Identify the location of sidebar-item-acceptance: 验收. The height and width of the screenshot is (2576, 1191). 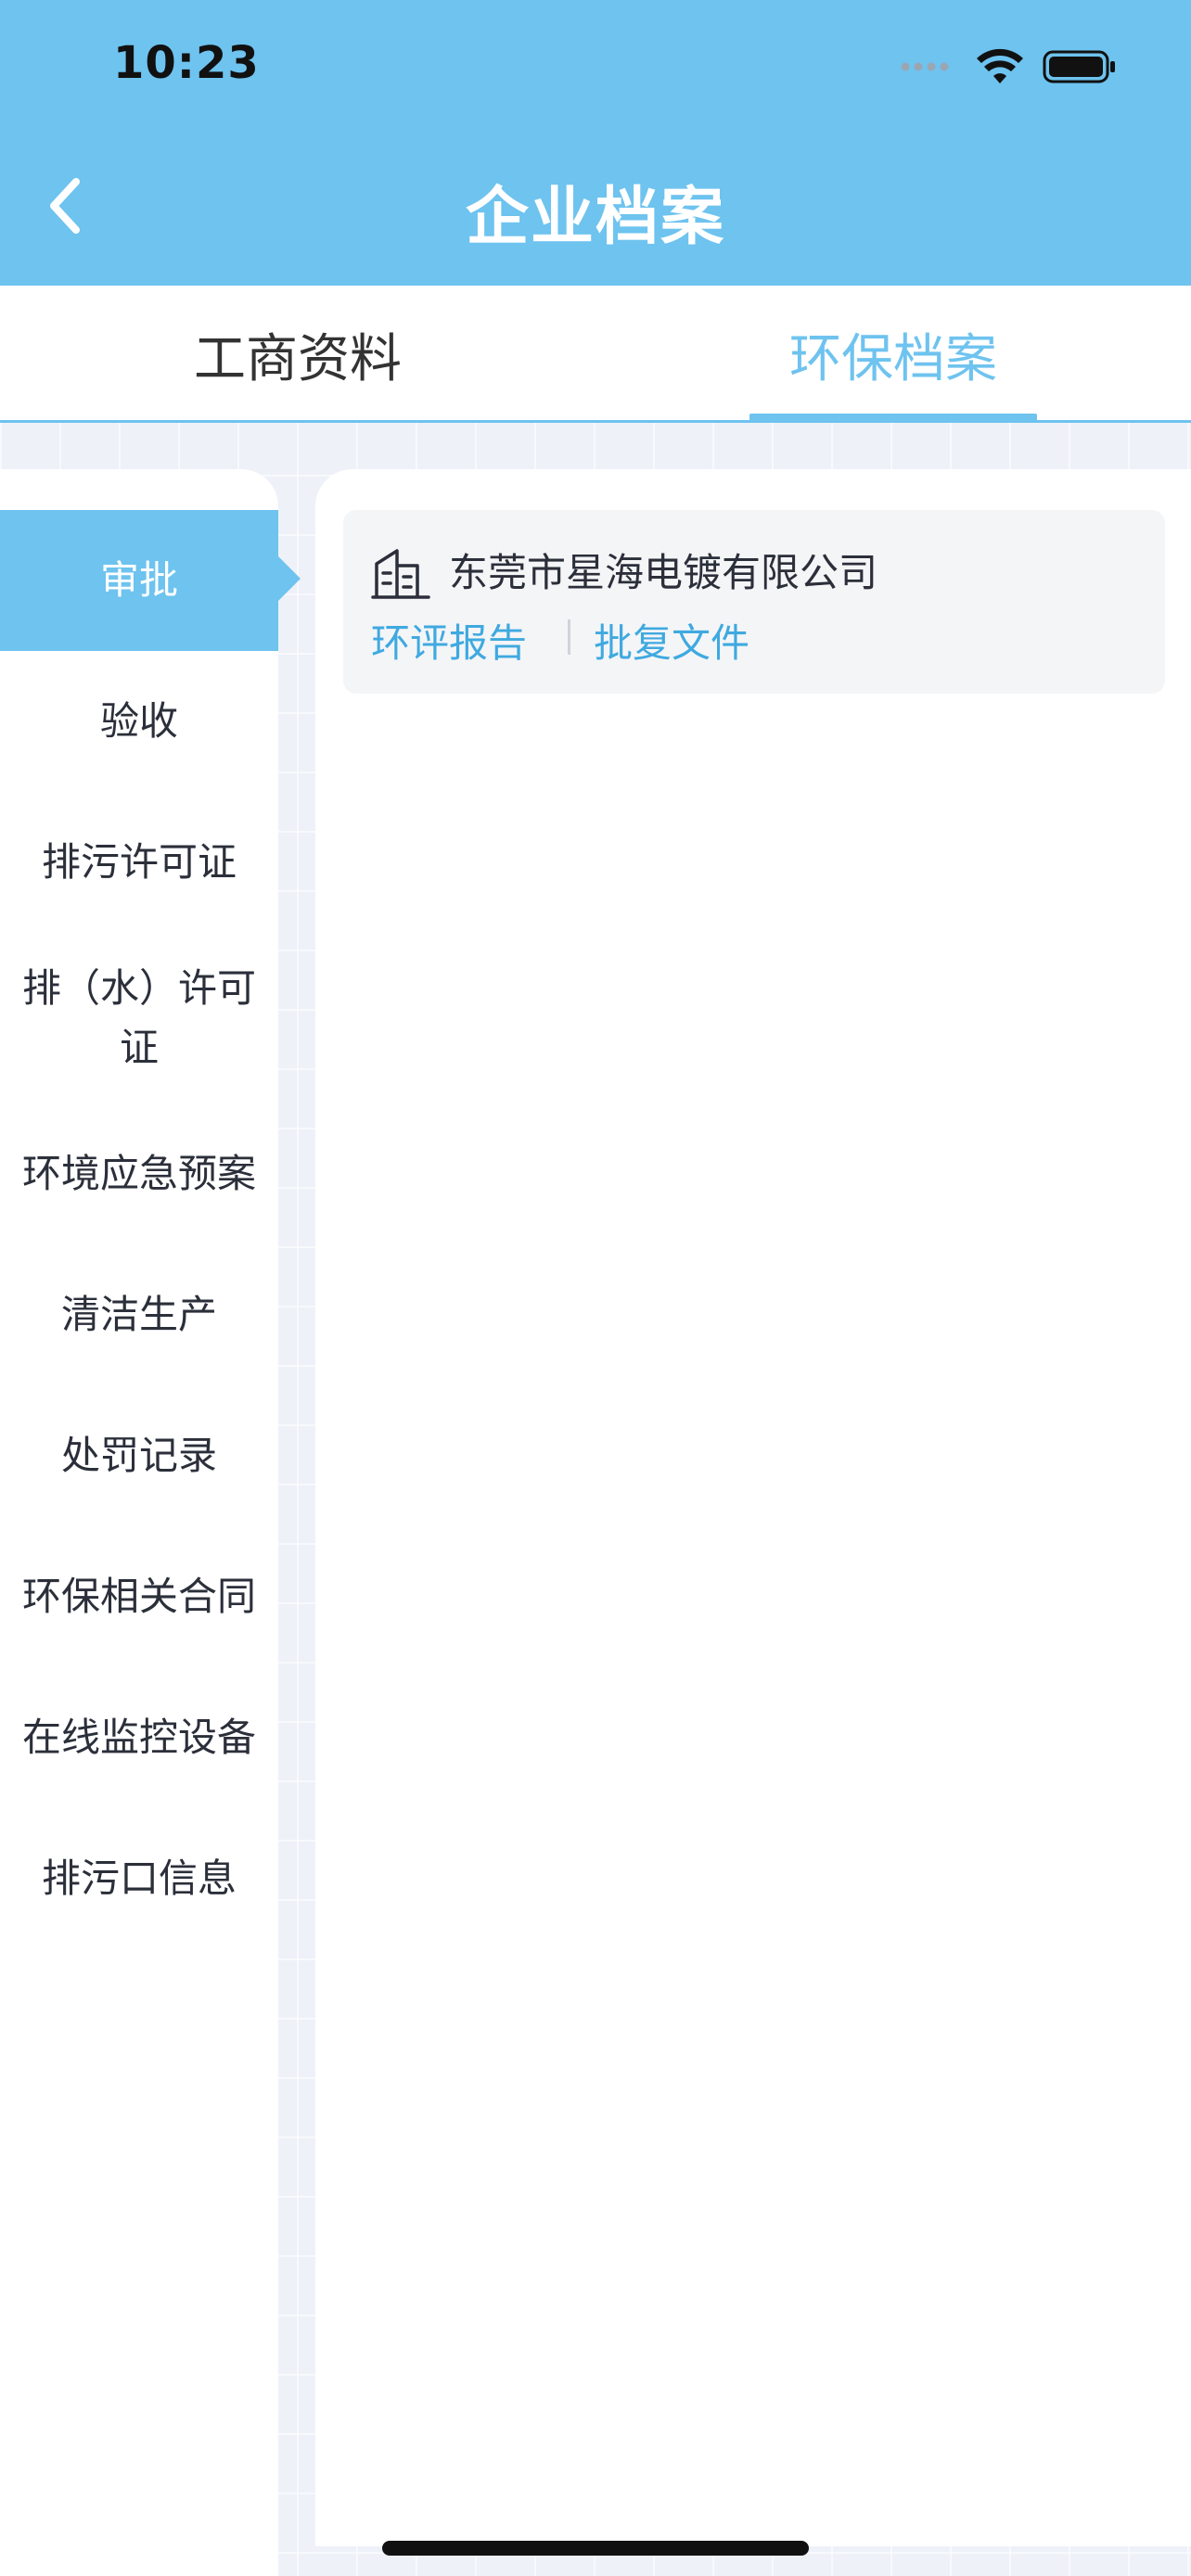
(139, 722).